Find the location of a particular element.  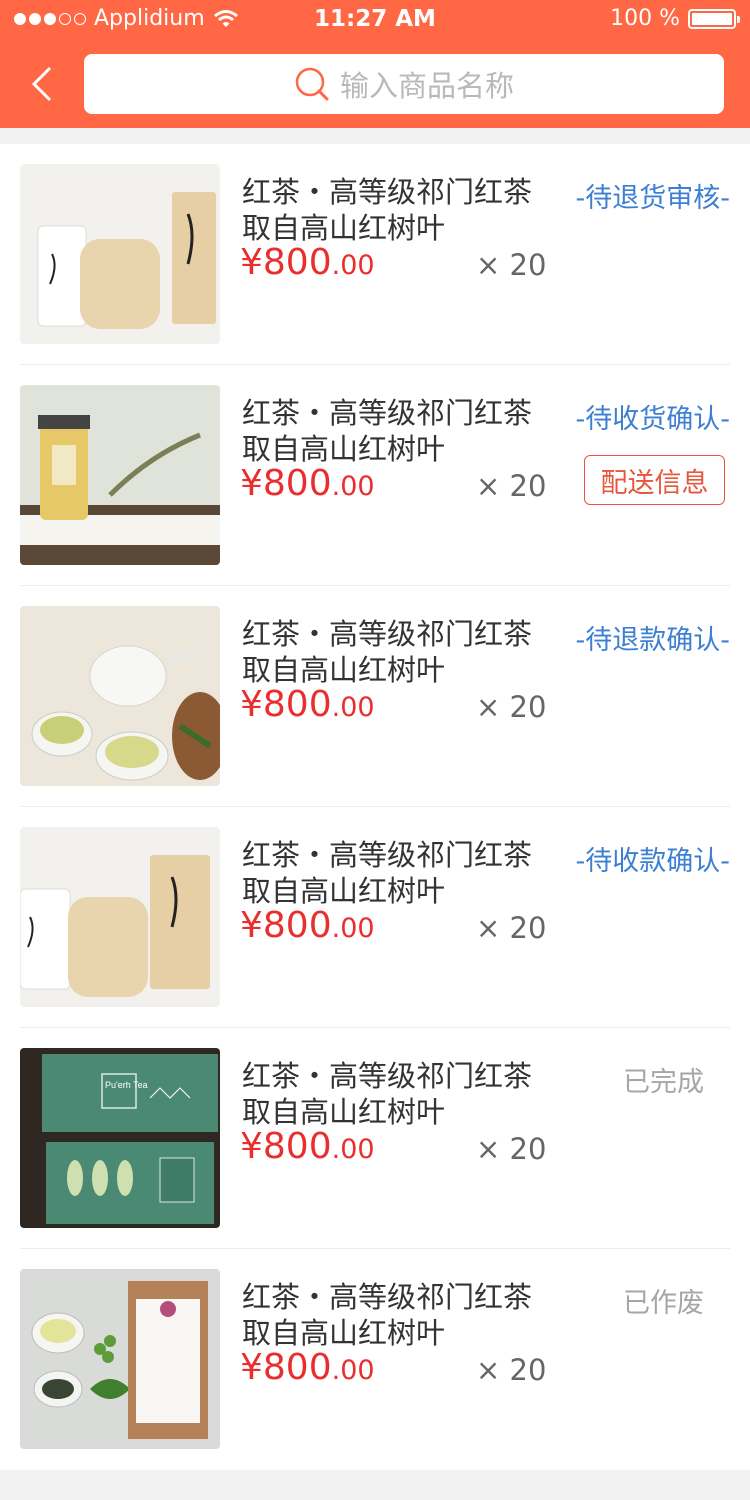

search-input: 输入商品名称 is located at coordinates (404, 84).